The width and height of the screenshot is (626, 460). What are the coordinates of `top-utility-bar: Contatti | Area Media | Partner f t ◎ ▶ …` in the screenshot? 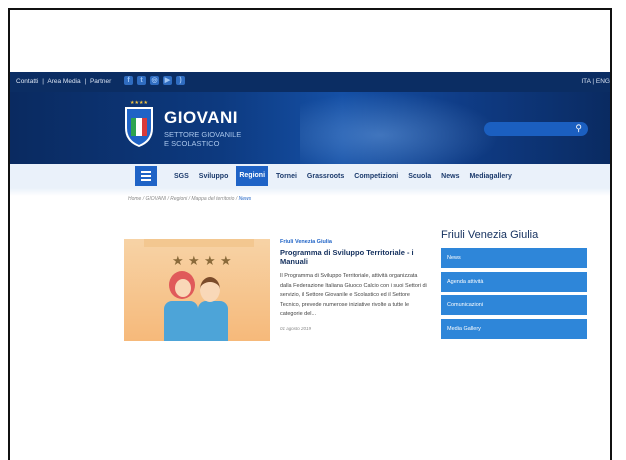 It's located at (310, 82).